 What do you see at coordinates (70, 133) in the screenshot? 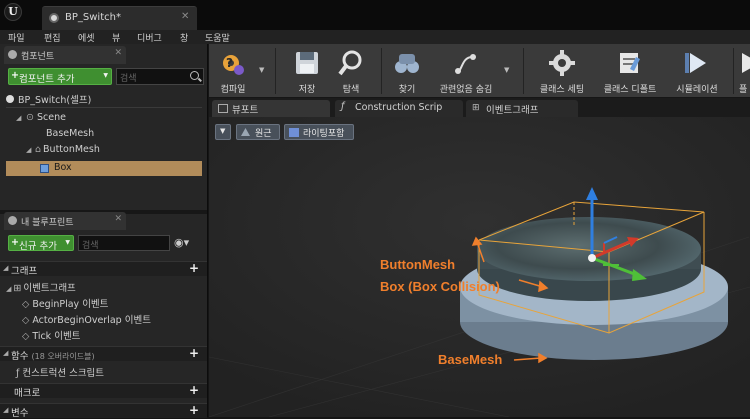
I see `tree-item-basemesh: BaseMesh` at bounding box center [70, 133].